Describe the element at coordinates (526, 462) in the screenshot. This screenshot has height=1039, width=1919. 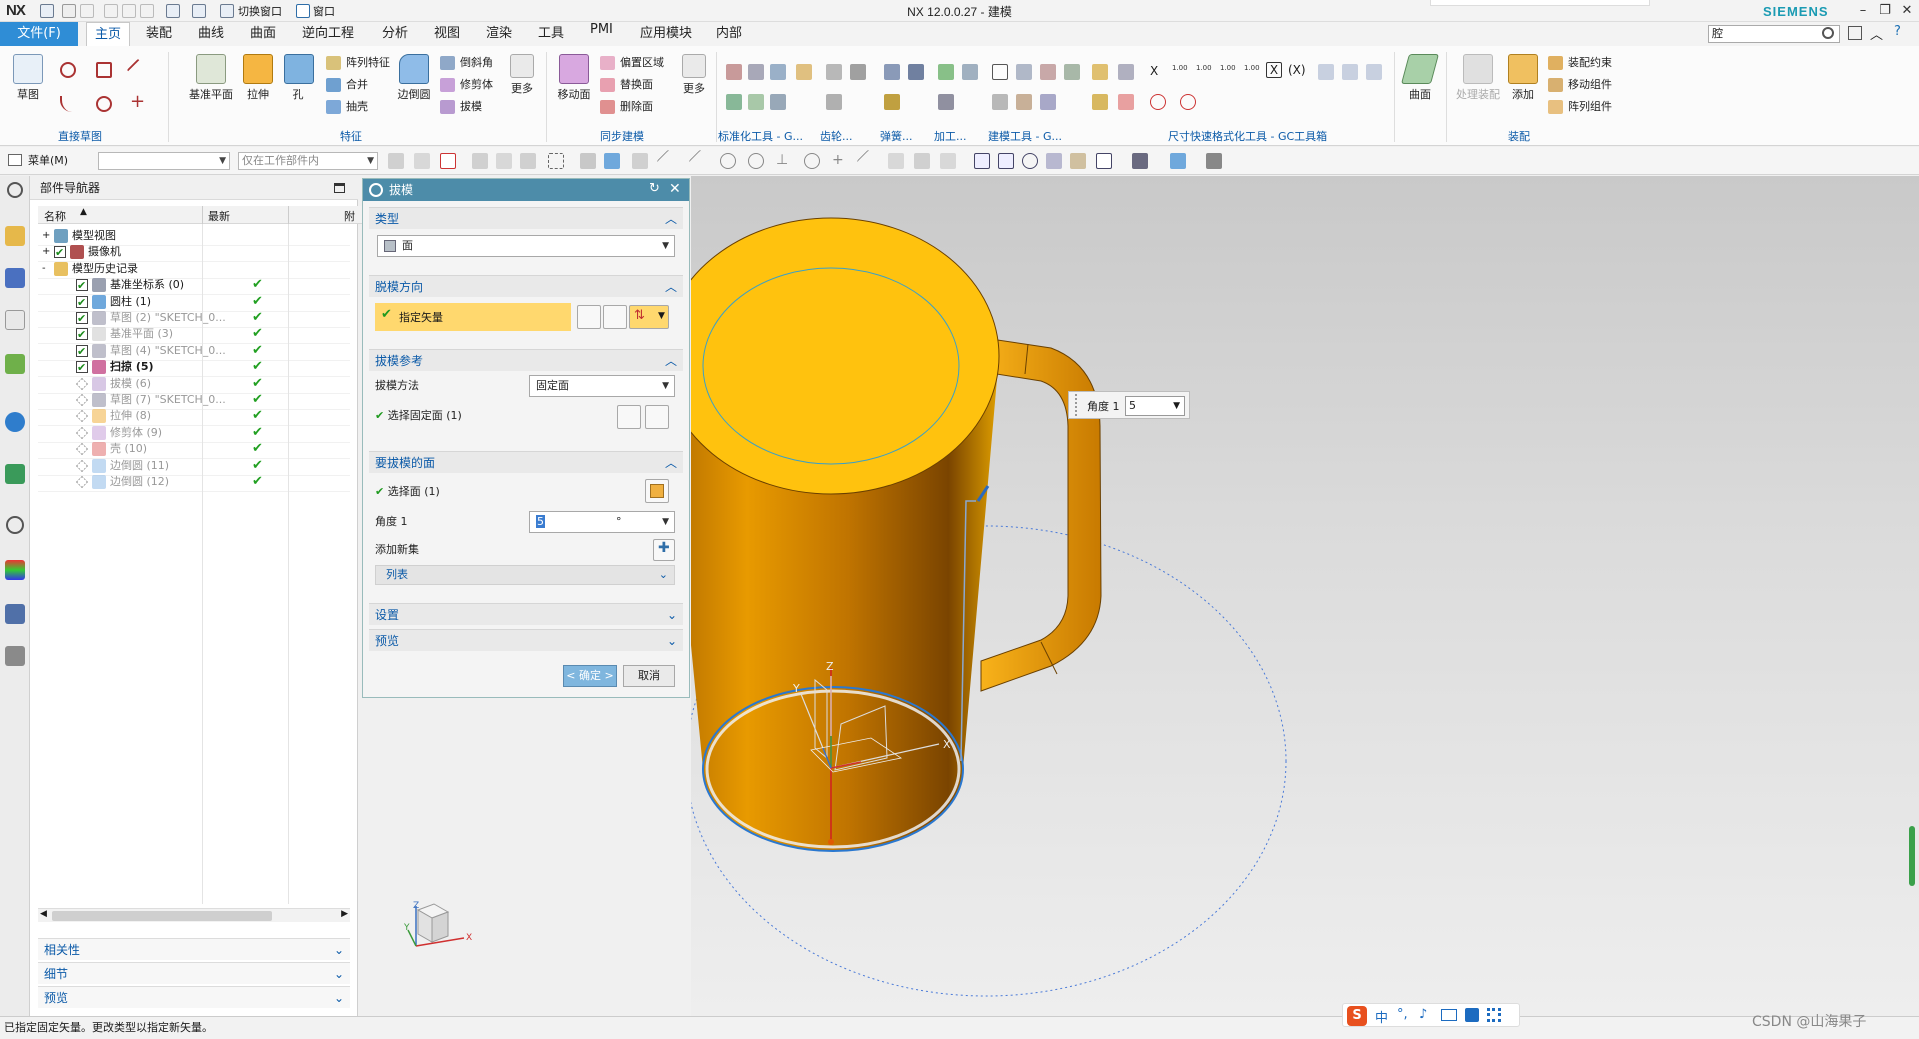
I see `faces-to-draft-section-header: 要拔模的面 ︿` at that location.